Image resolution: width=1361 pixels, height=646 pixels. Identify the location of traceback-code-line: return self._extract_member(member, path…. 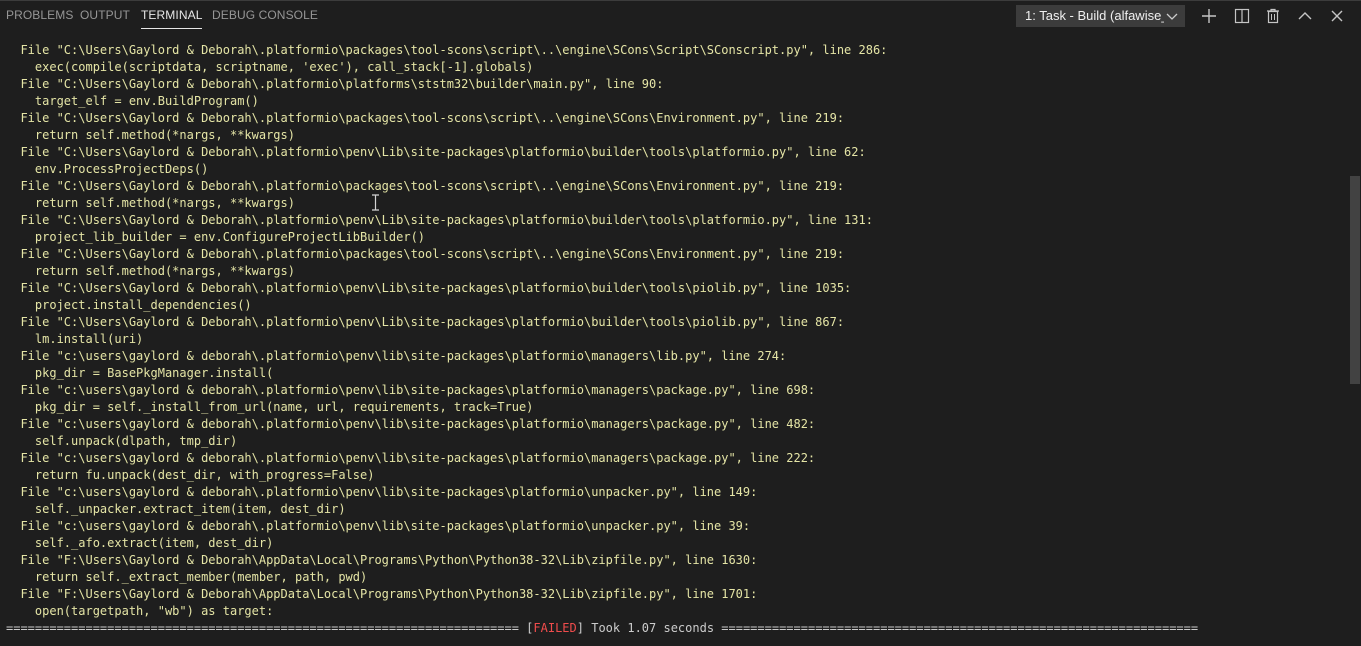
(187, 577).